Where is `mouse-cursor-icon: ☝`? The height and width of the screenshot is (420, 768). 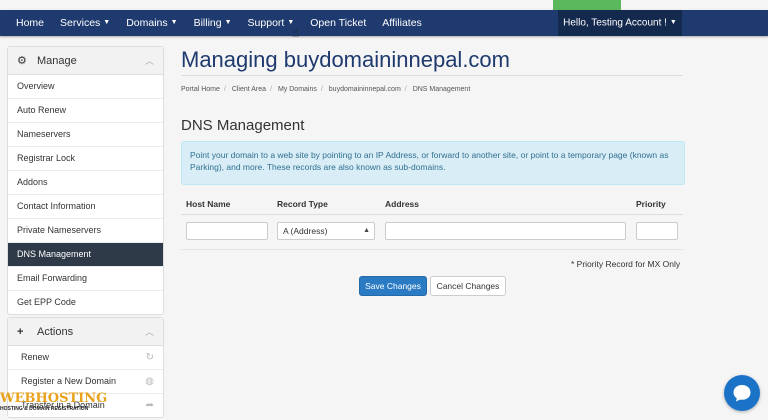 mouse-cursor-icon: ☝ is located at coordinates (296, 33).